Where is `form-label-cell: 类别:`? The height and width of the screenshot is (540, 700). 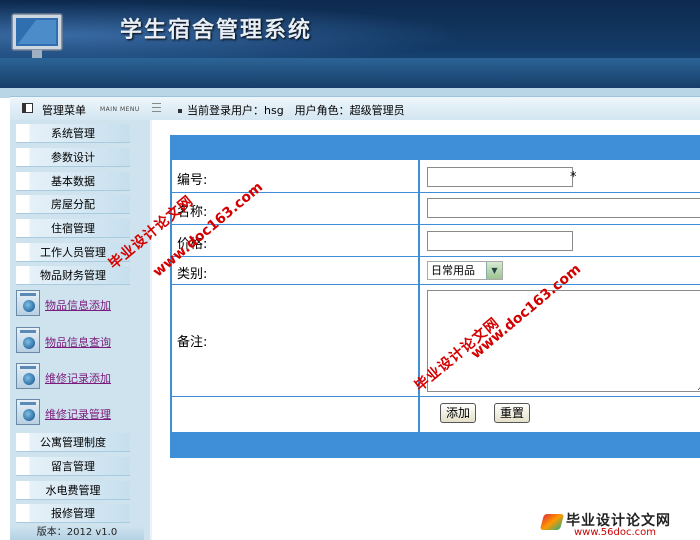 form-label-cell: 类别: is located at coordinates (296, 270).